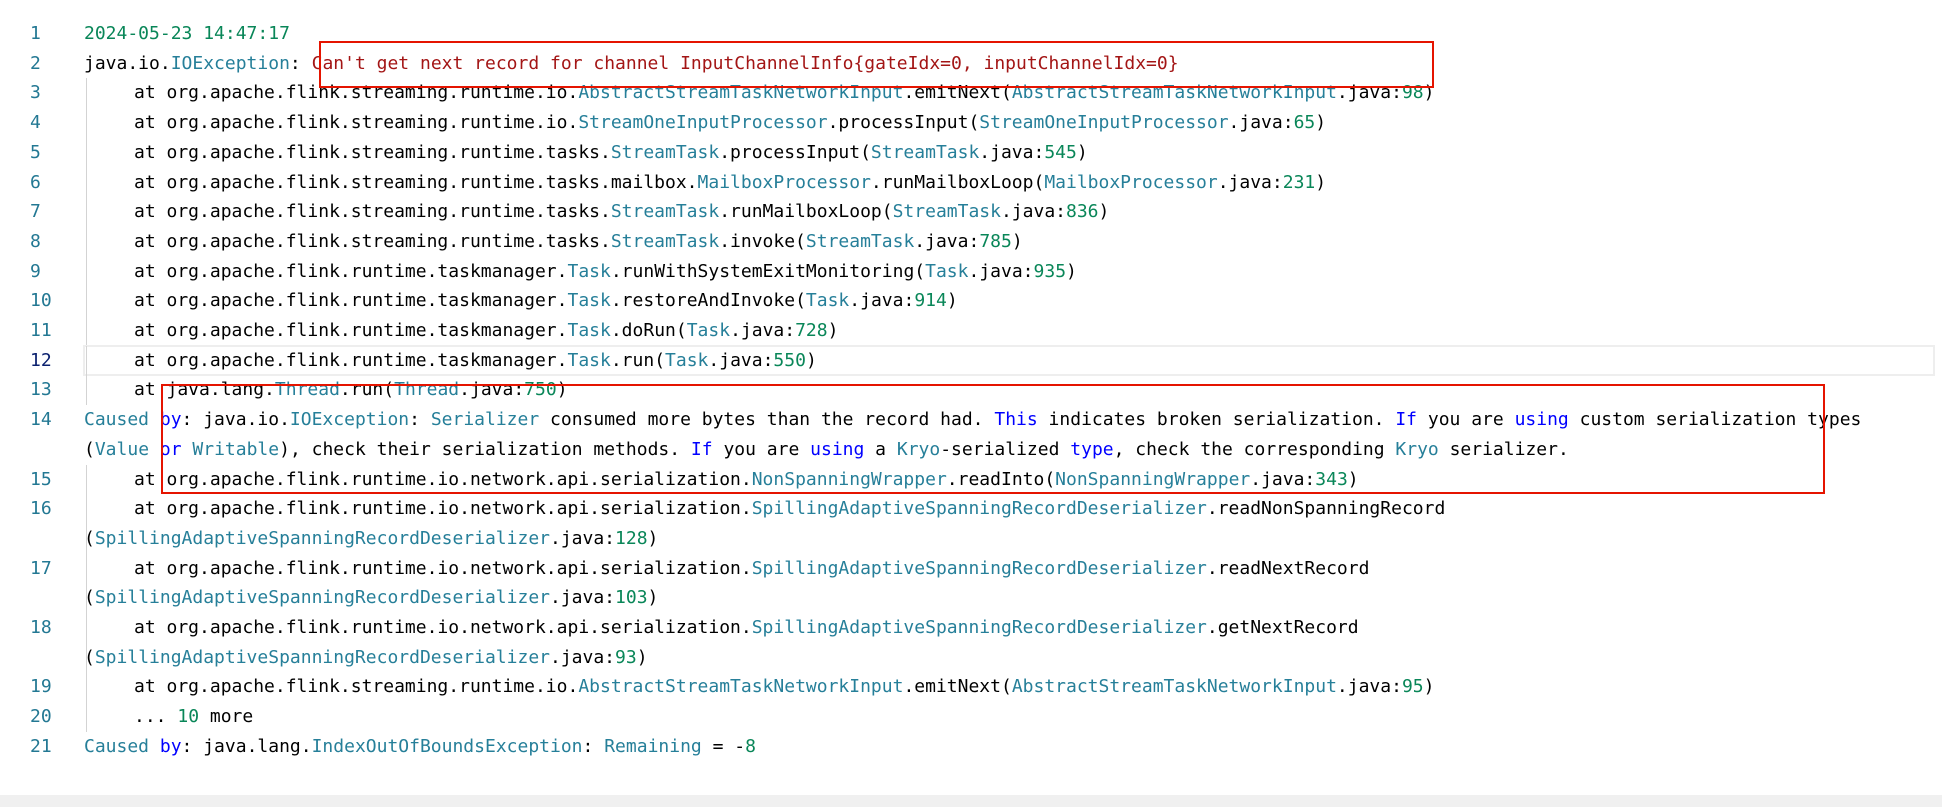  What do you see at coordinates (41, 717) in the screenshot?
I see `line-number: 20` at bounding box center [41, 717].